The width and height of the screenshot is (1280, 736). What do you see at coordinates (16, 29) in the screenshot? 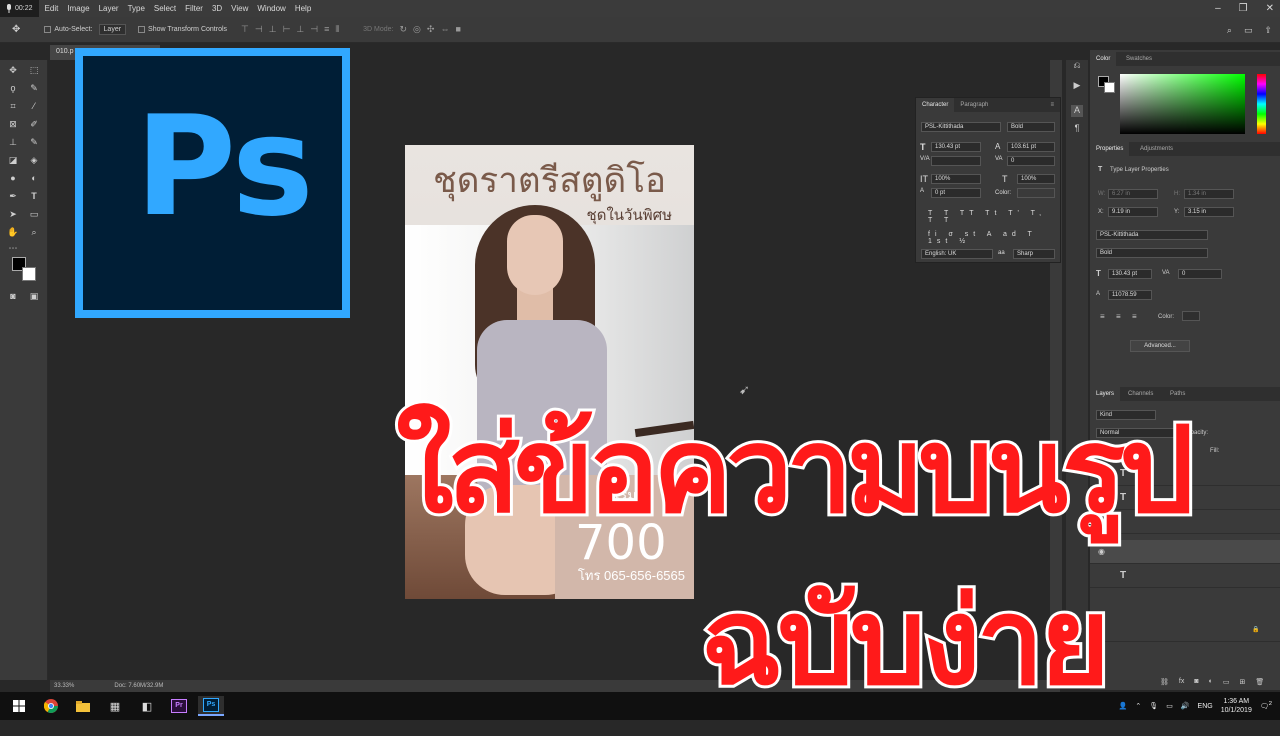
I see `move-tool-icon: ✥` at bounding box center [16, 29].